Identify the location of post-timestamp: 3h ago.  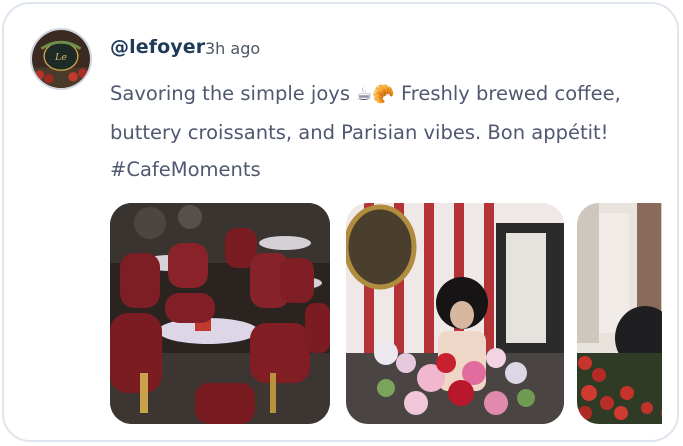
(233, 48).